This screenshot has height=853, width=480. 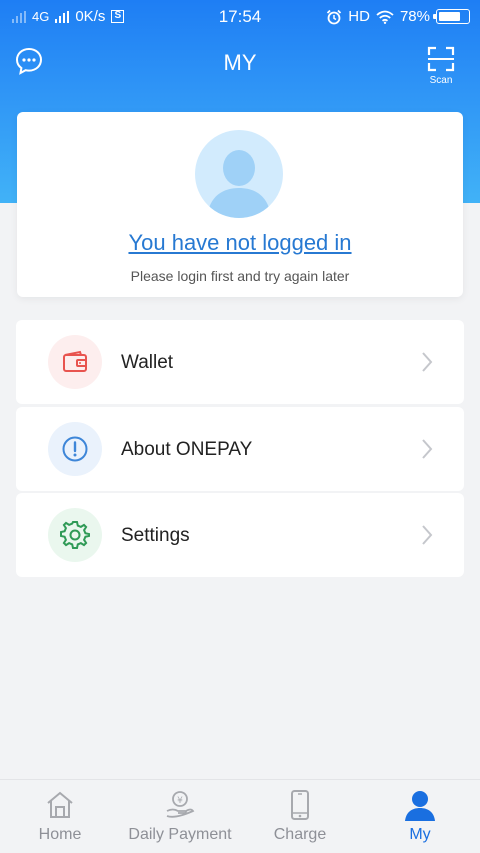 I want to click on scan-label: Scan, so click(x=441, y=80).